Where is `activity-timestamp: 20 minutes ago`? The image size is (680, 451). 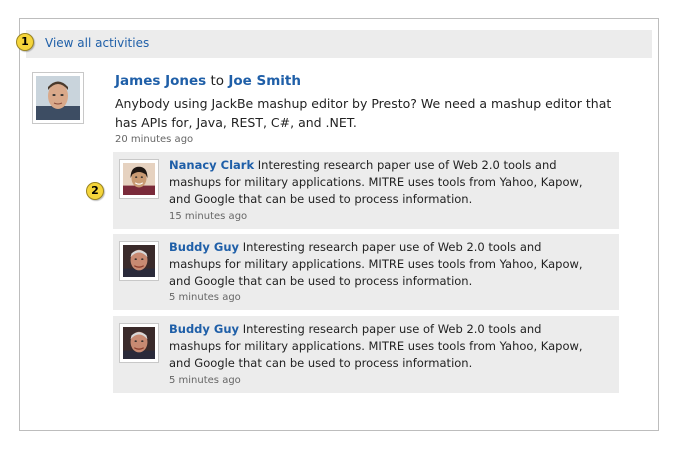
activity-timestamp: 20 minutes ago is located at coordinates (154, 139).